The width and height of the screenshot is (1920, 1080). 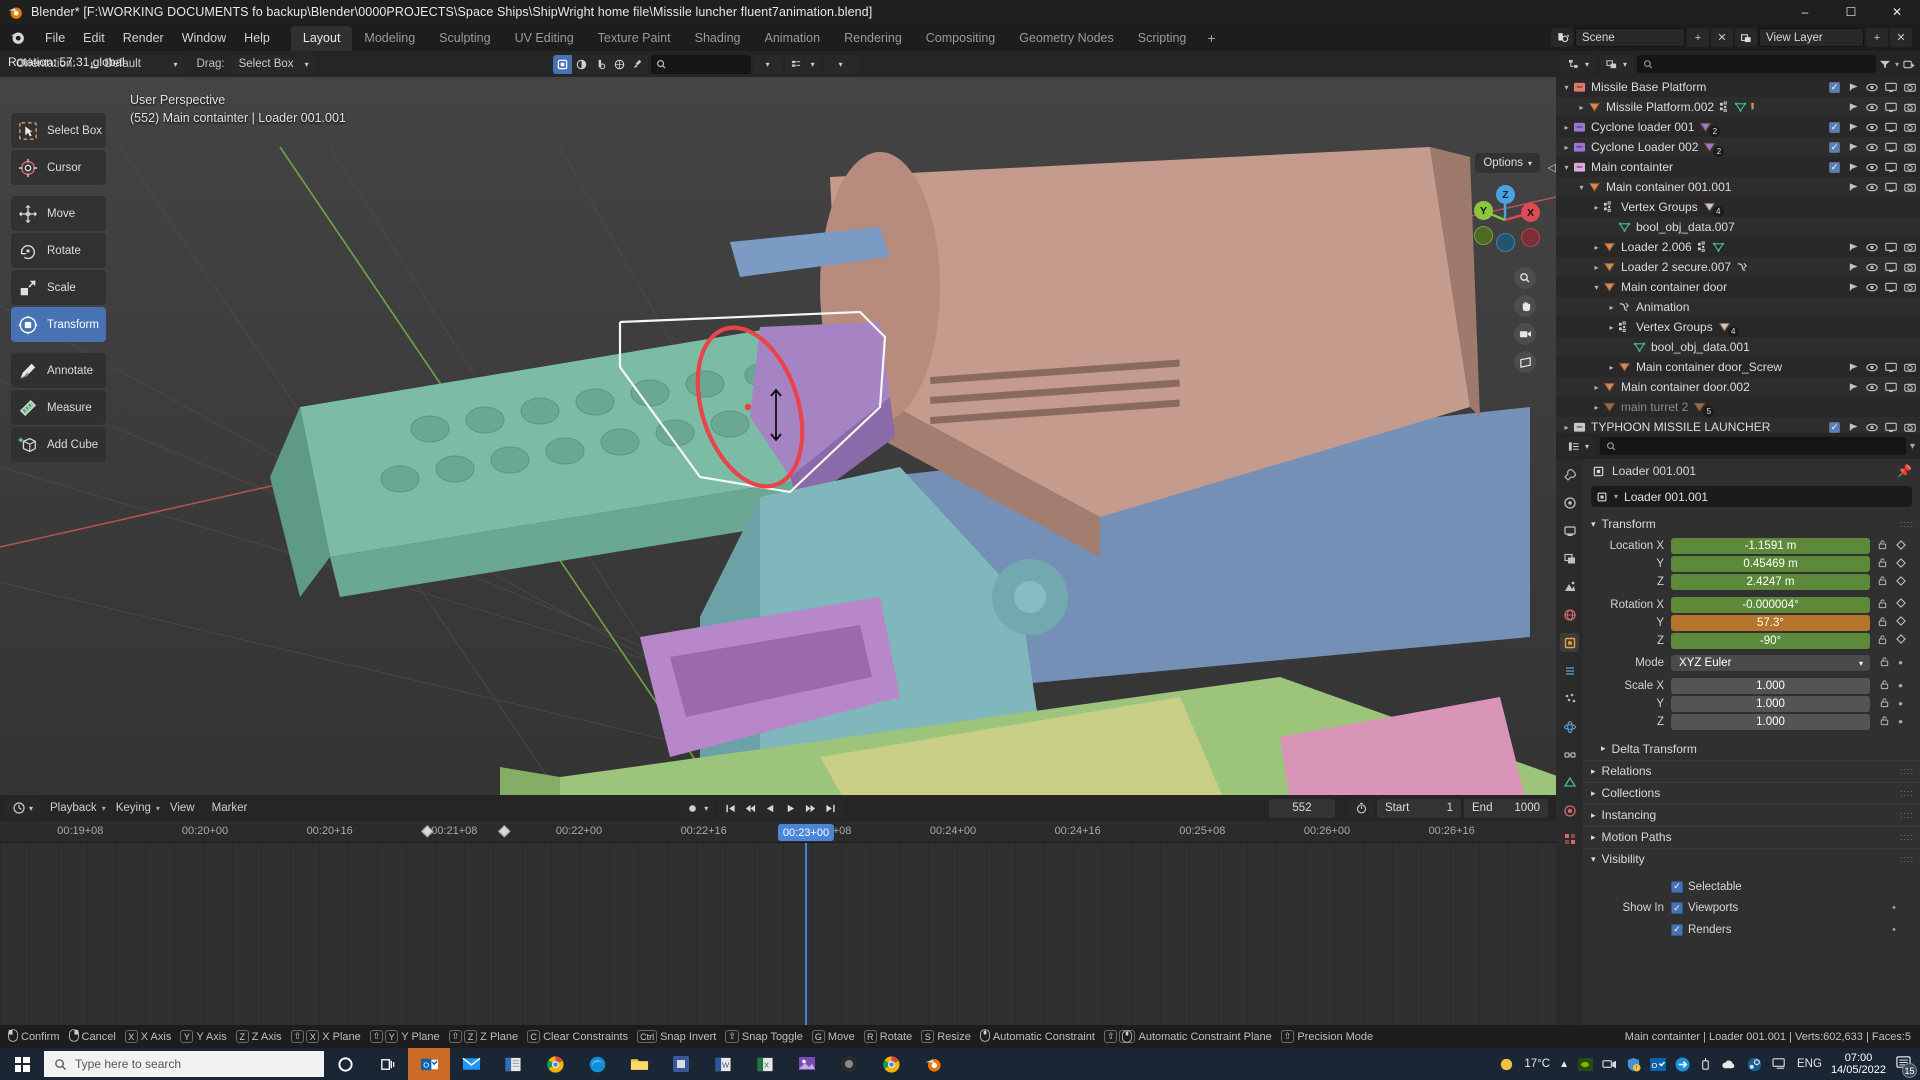 What do you see at coordinates (1616, 496) in the screenshot?
I see `chevron-down-icon-16: ▾` at bounding box center [1616, 496].